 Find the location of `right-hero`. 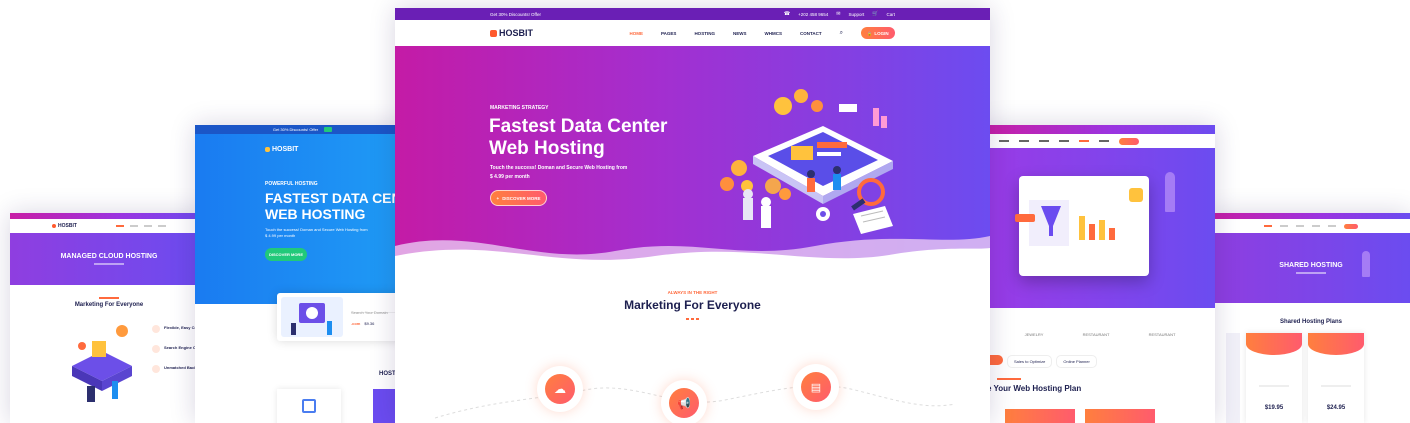

right-hero is located at coordinates (1100, 228).